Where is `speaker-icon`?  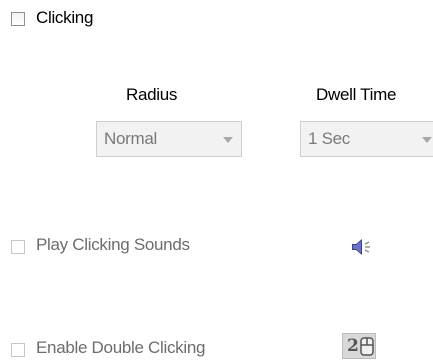
speaker-icon is located at coordinates (361, 247).